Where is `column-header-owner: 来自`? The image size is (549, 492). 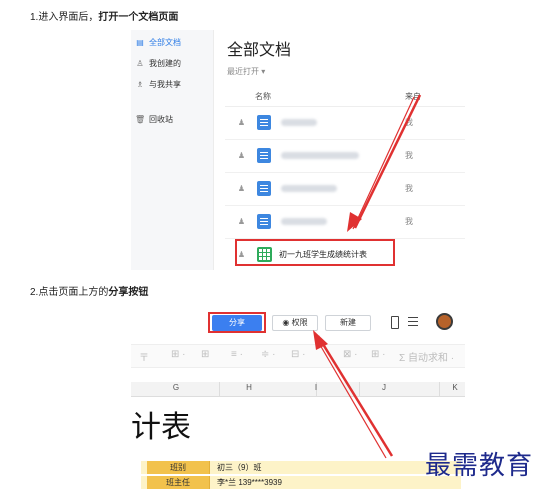
column-header-owner: 来自 is located at coordinates (413, 96).